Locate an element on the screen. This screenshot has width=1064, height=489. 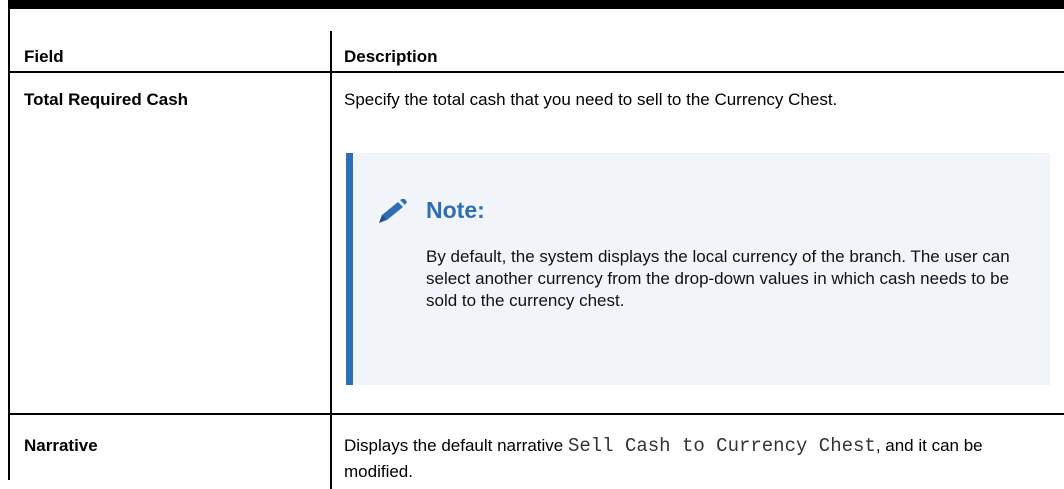
field-name: Total Required Cash is located at coordinates (106, 99).